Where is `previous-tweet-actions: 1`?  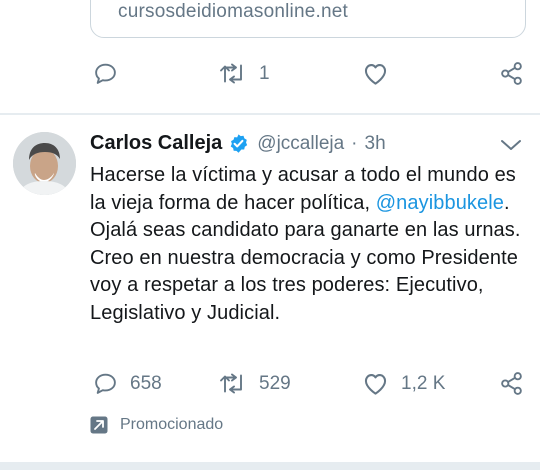
previous-tweet-actions: 1 is located at coordinates (270, 74).